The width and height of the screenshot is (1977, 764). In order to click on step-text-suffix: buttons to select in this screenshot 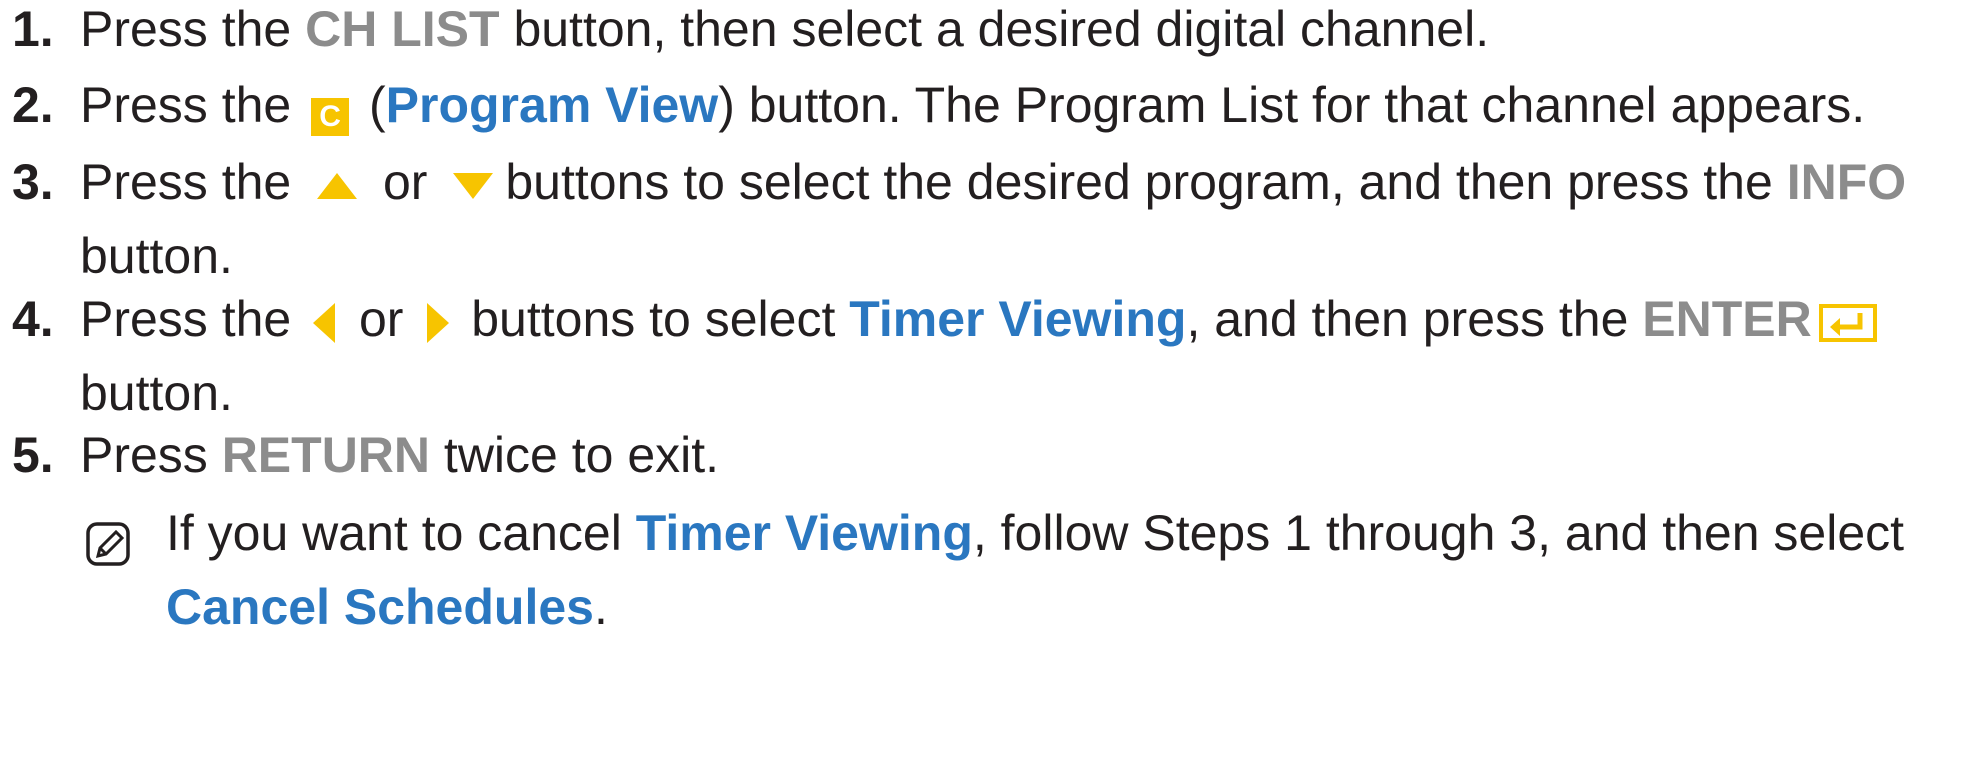, I will do `click(653, 319)`.